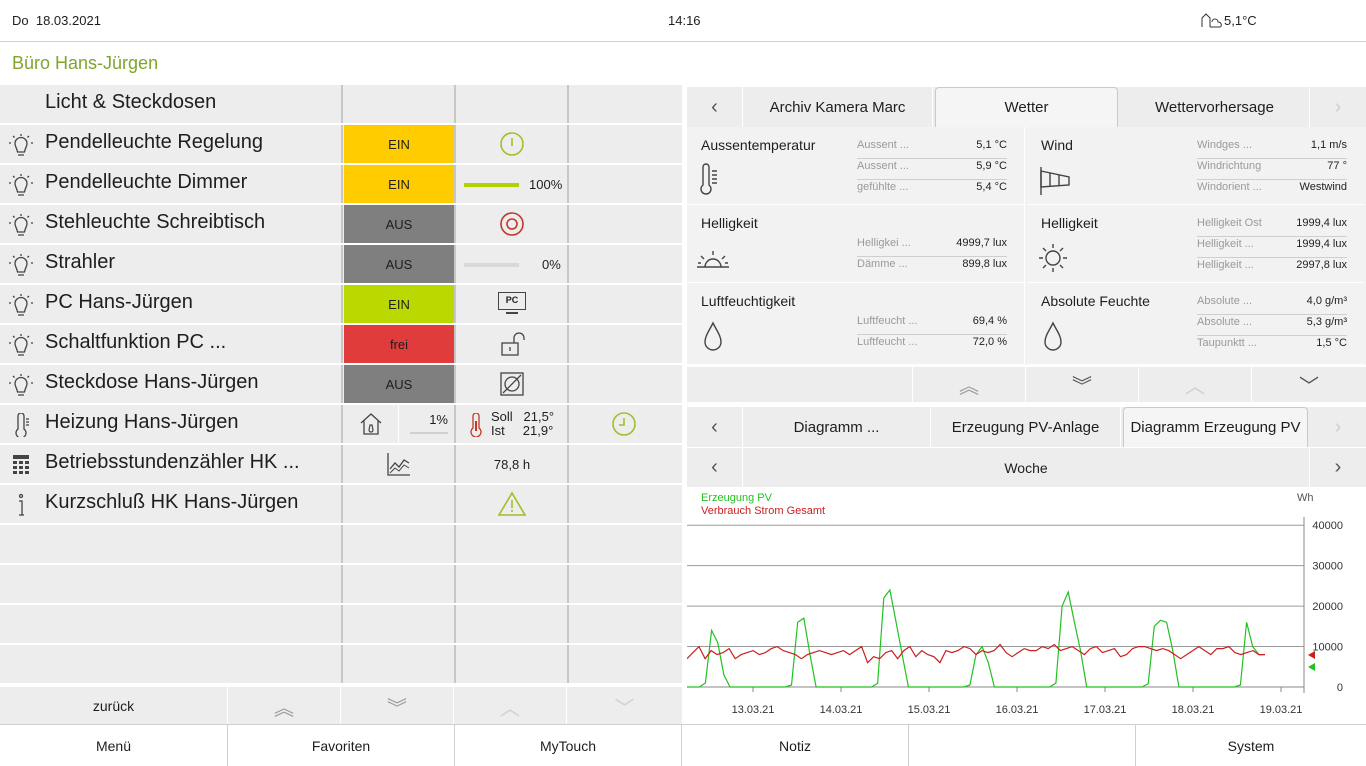 The image size is (1366, 766). What do you see at coordinates (1026, 467) in the screenshot?
I see `period-label: Woche` at bounding box center [1026, 467].